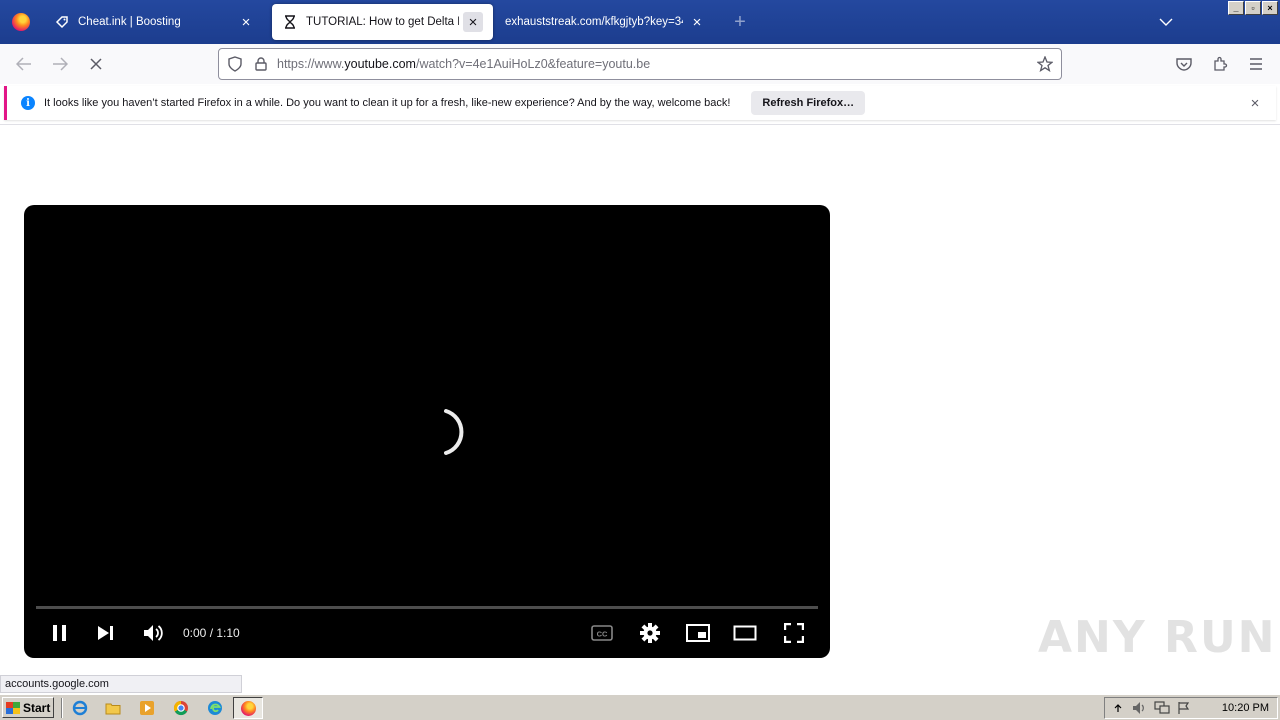  What do you see at coordinates (215, 708) in the screenshot?
I see `edge-icon` at bounding box center [215, 708].